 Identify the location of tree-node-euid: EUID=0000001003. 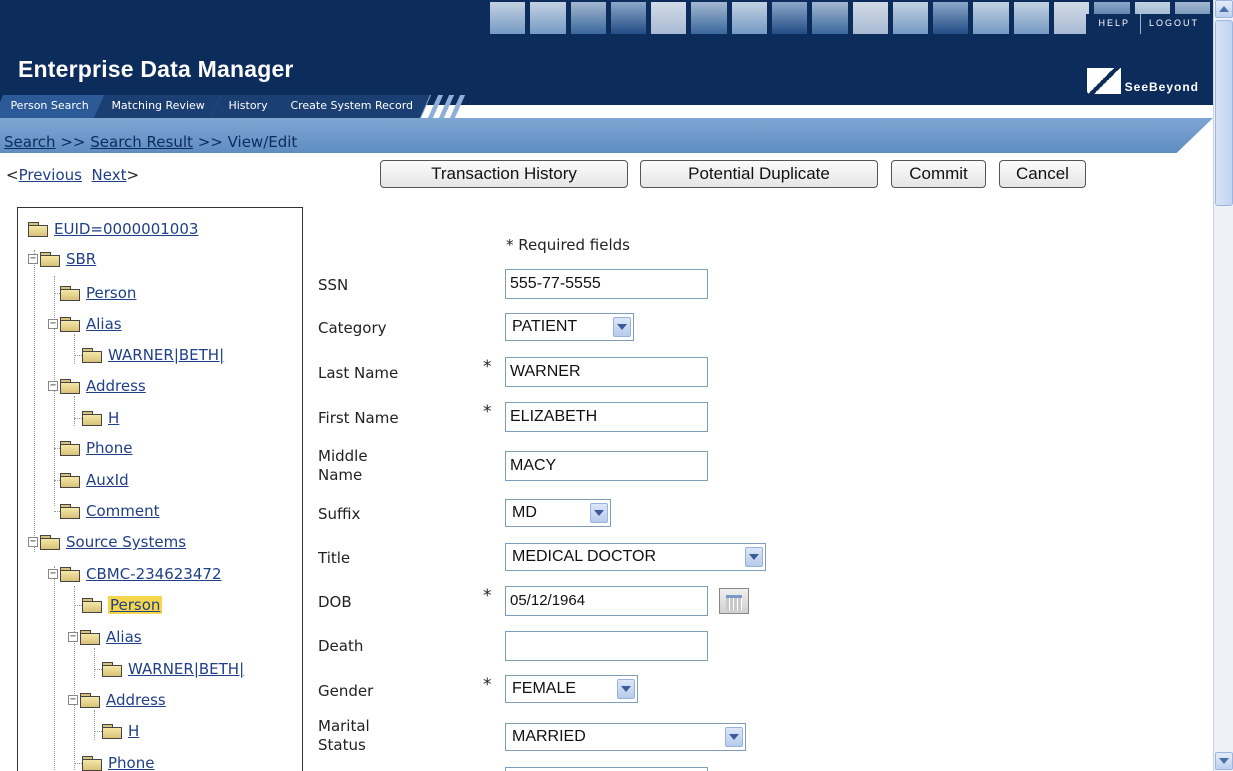
(113, 229).